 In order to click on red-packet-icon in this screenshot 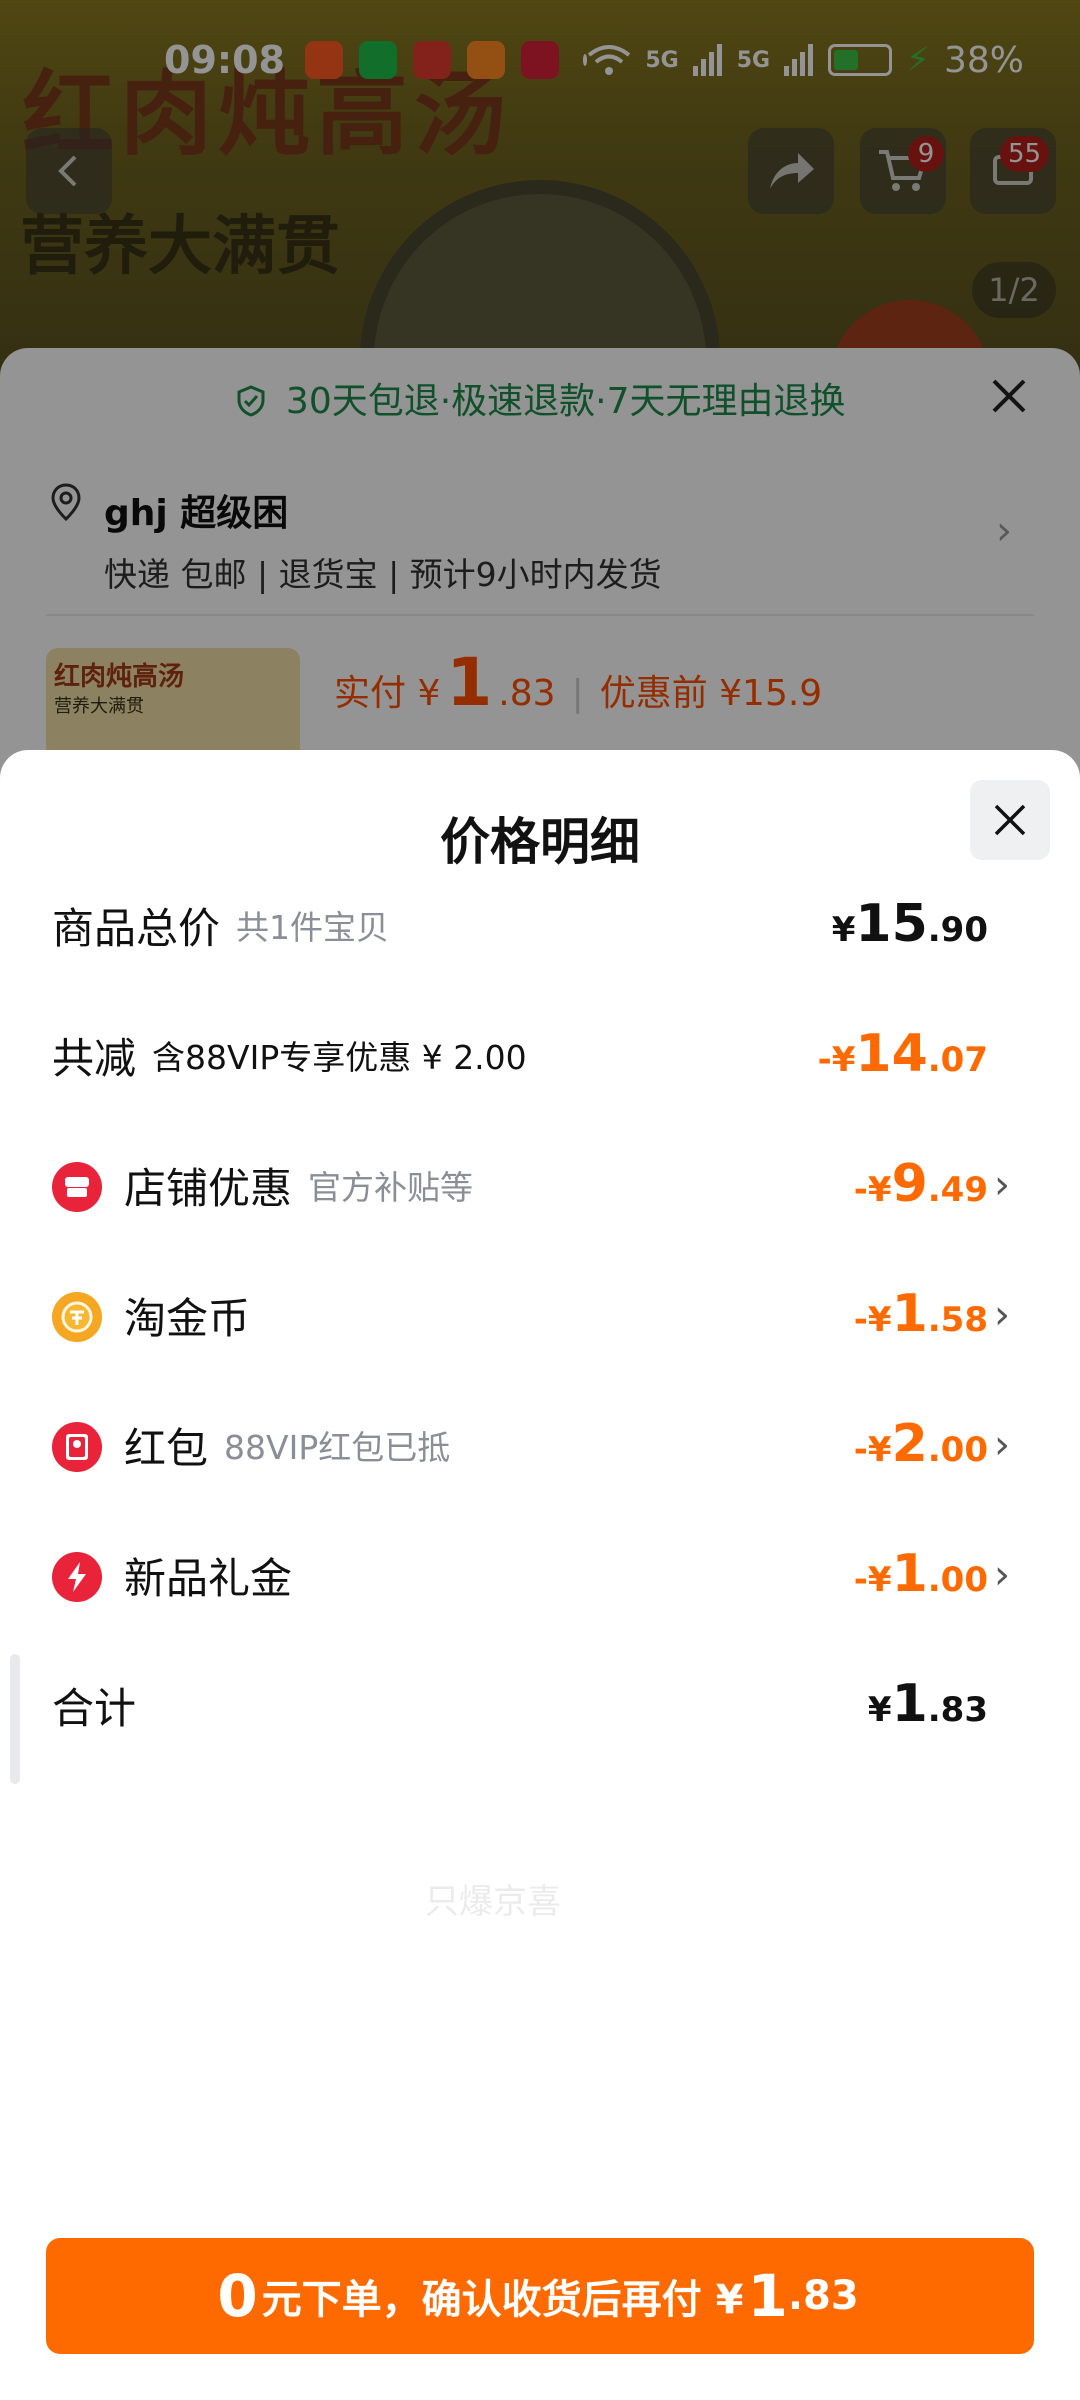, I will do `click(77, 1447)`.